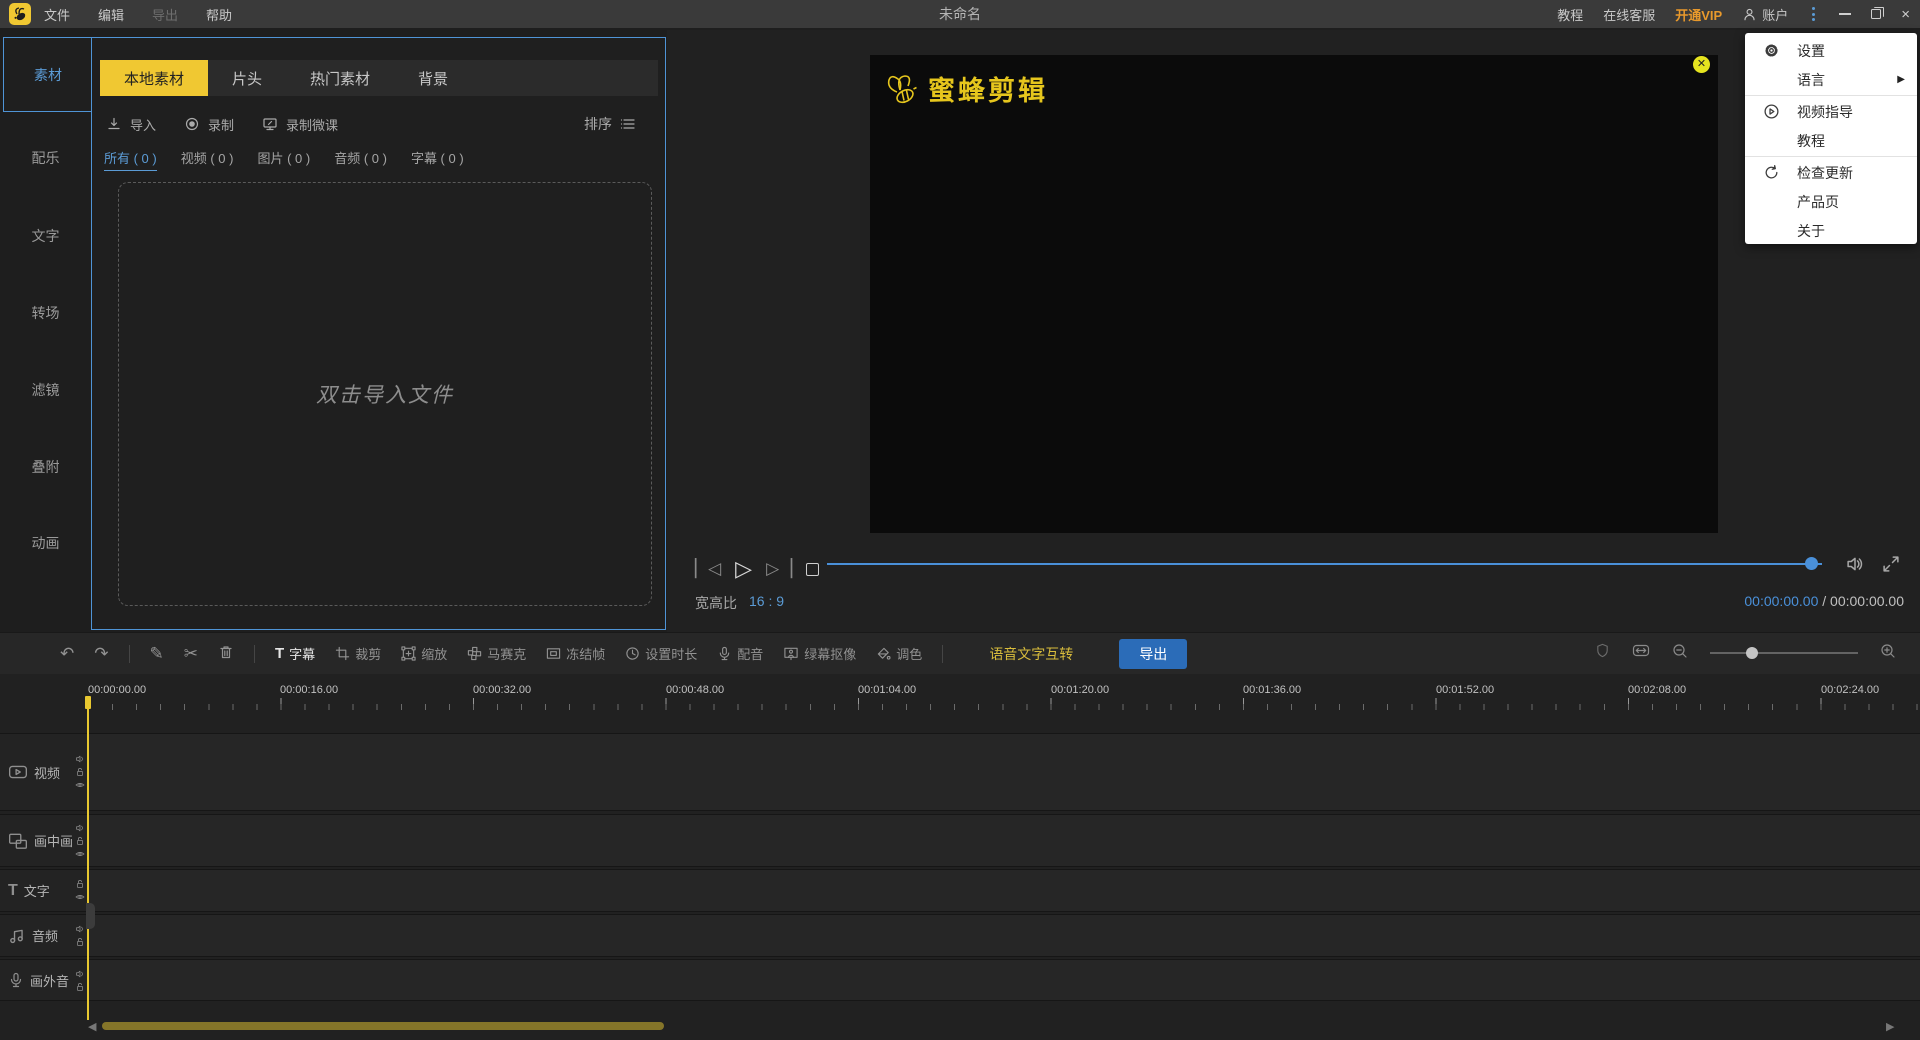 This screenshot has width=1920, height=1040. Describe the element at coordinates (766, 601) in the screenshot. I see `aspect-value: 16 : 9` at that location.